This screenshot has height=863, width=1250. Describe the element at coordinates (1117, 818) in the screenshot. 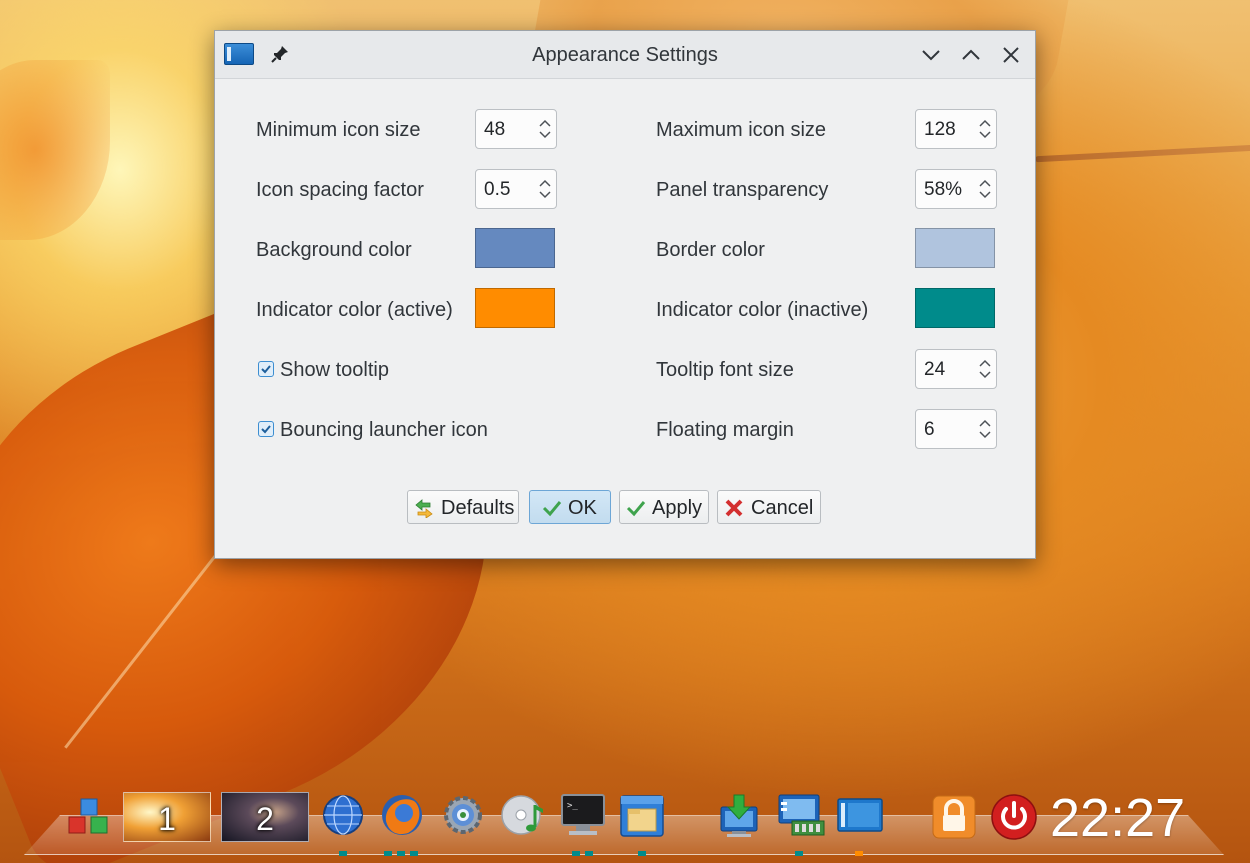

I see `clock: 22:27` at that location.